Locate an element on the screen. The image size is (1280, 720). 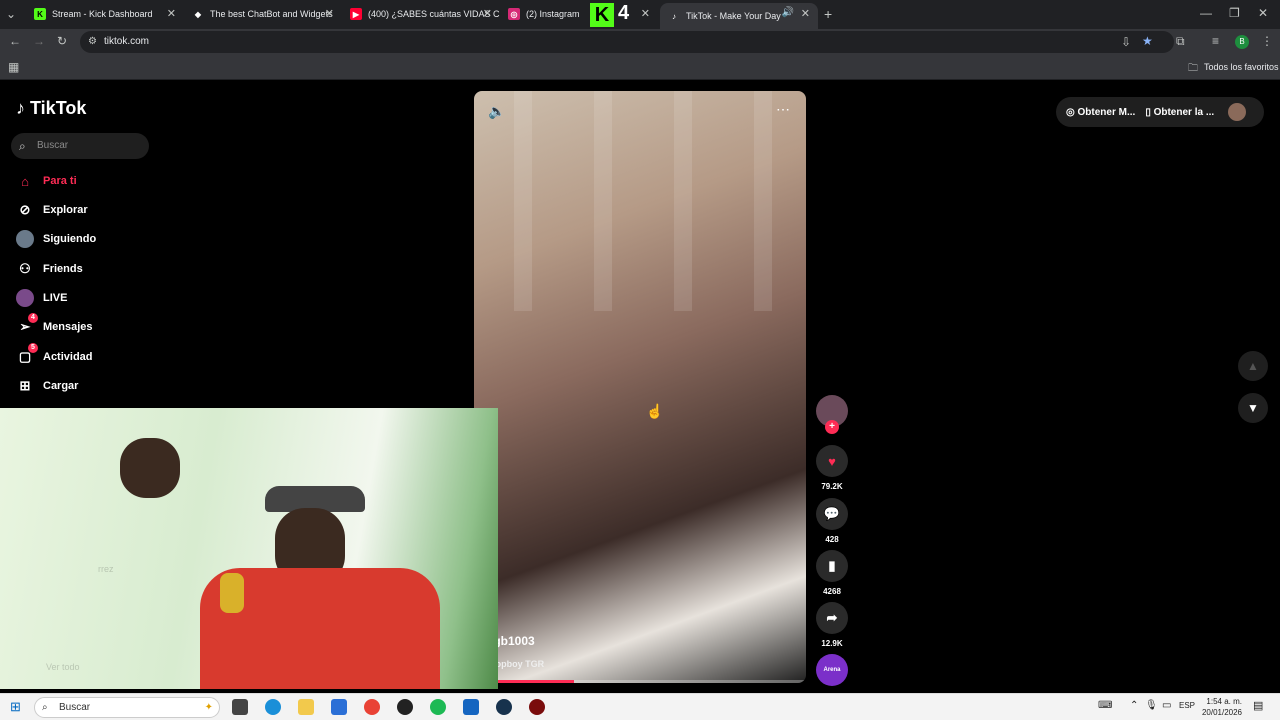
tab-search-icon: ⌄ is located at coordinates (11, 14).